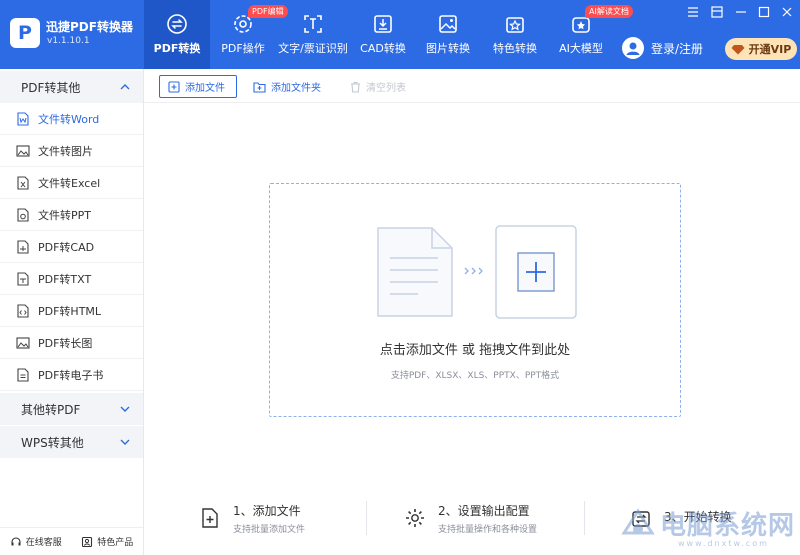 This screenshot has width=800, height=555. What do you see at coordinates (89, 27) in the screenshot?
I see `app-title: 迅捷PDF转换器` at bounding box center [89, 27].